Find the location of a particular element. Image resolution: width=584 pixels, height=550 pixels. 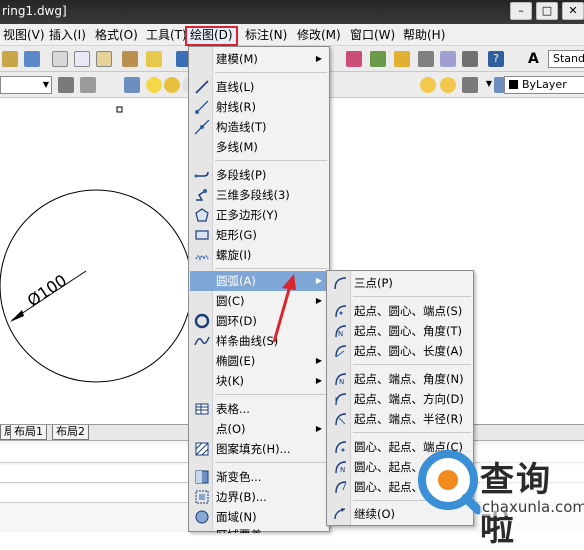

design-center-icon is located at coordinates (378, 59).